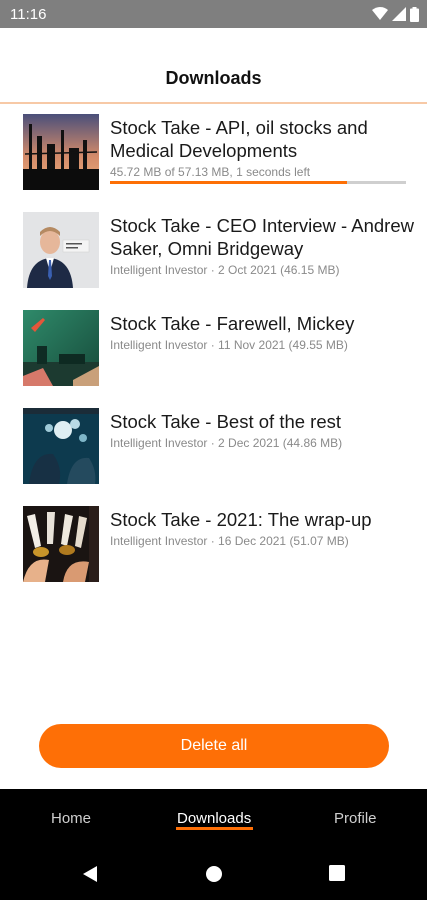 This screenshot has width=427, height=900. Describe the element at coordinates (210, 172) in the screenshot. I see `download-progress-text: 45.72 MB of 57.13 MB, 1 seconds left` at that location.